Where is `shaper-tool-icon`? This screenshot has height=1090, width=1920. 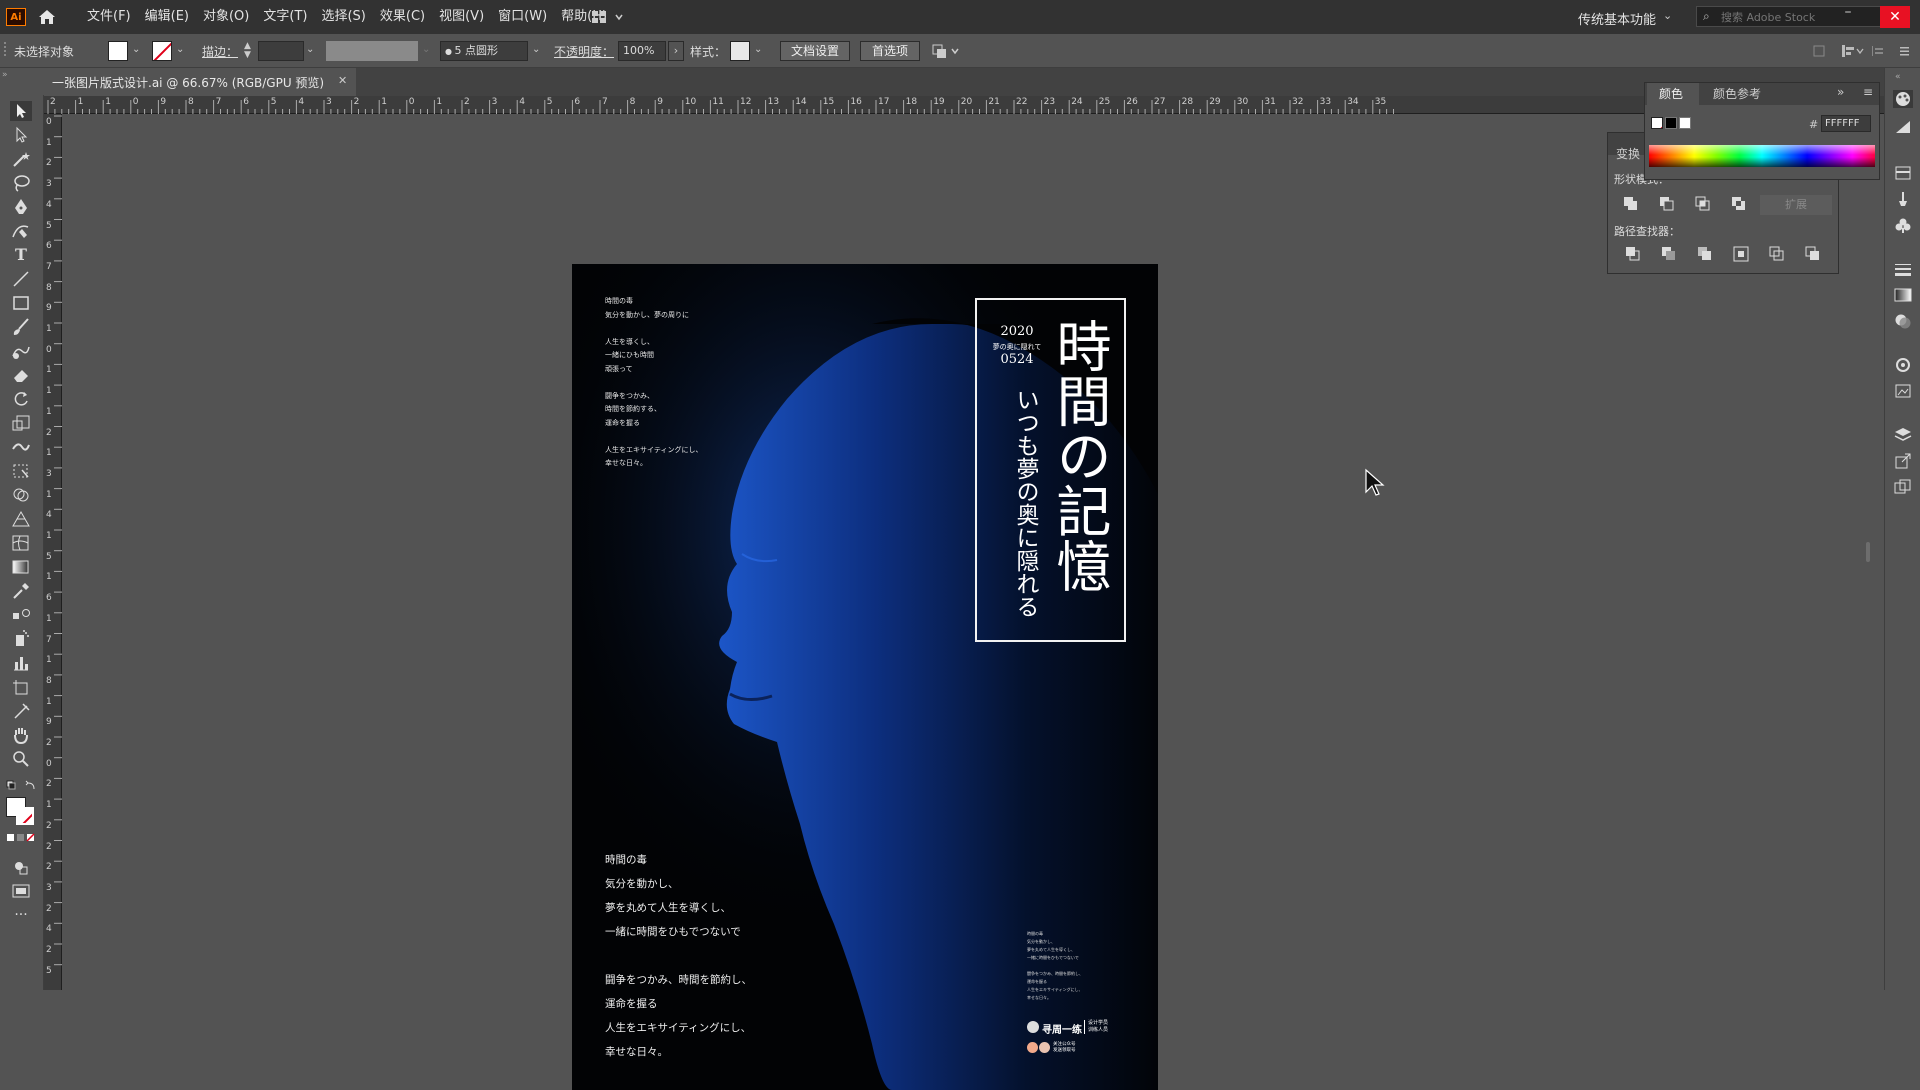
shaper-tool-icon is located at coordinates (21, 351).